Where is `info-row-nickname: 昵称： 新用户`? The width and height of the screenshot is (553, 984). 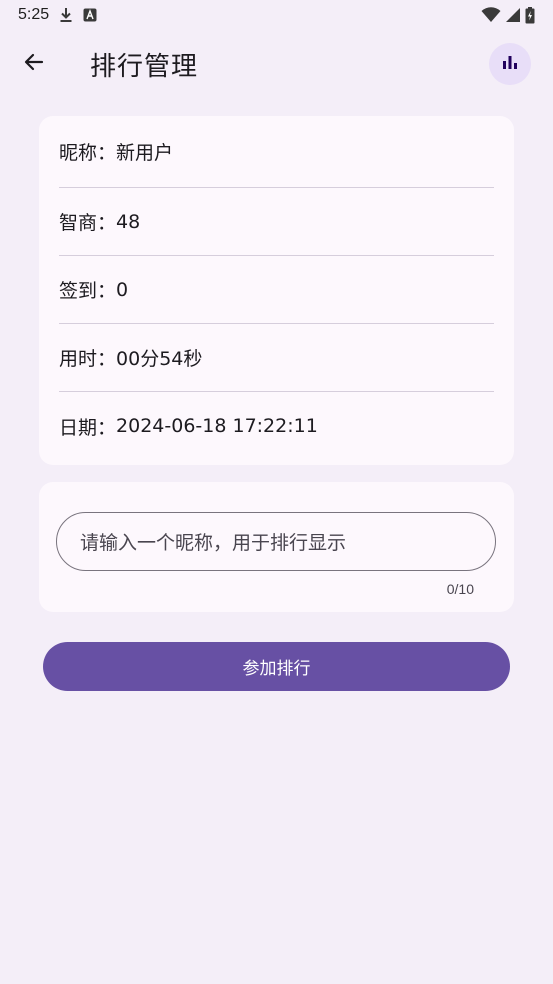
info-row-nickname: 昵称： 新用户 is located at coordinates (276, 152).